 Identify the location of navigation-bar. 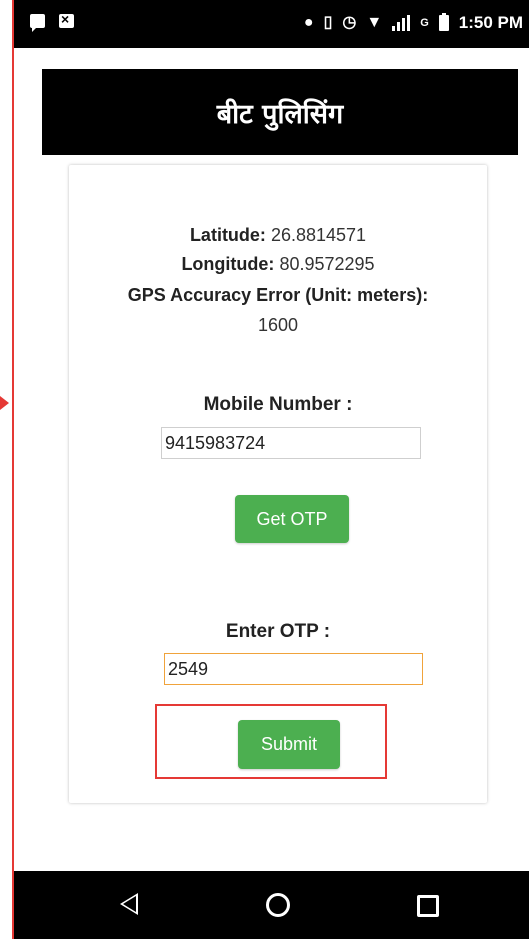
(271, 905).